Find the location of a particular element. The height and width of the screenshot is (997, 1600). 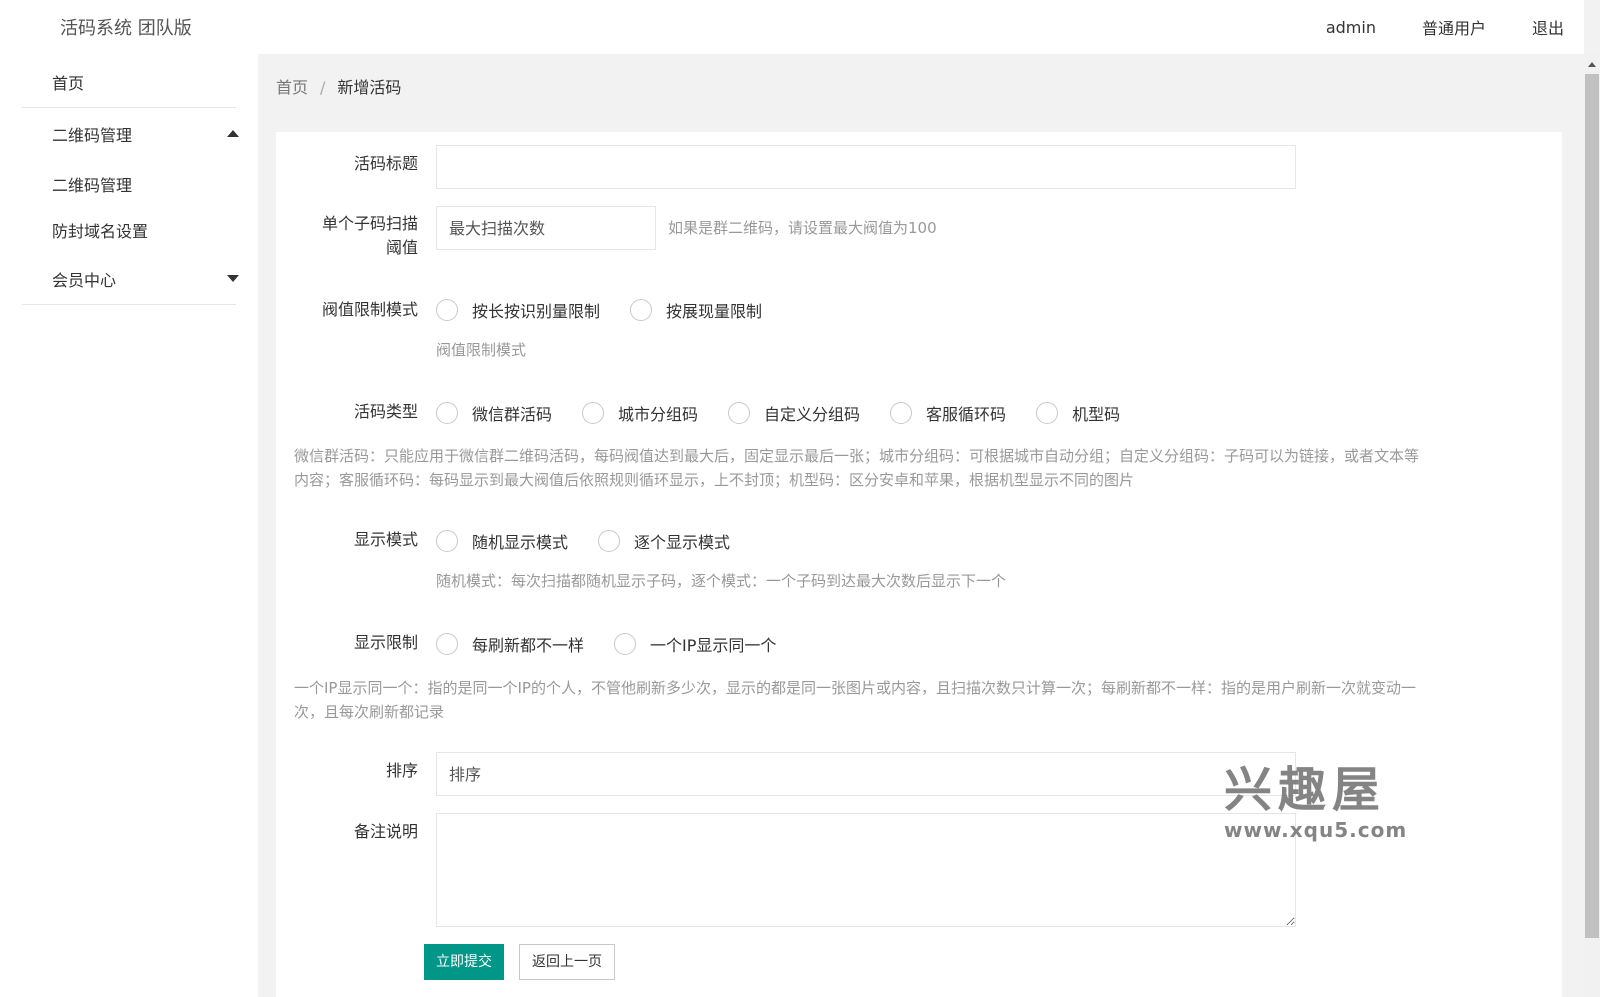

breadcrumb: 首页 / 新增活码 is located at coordinates (338, 86).